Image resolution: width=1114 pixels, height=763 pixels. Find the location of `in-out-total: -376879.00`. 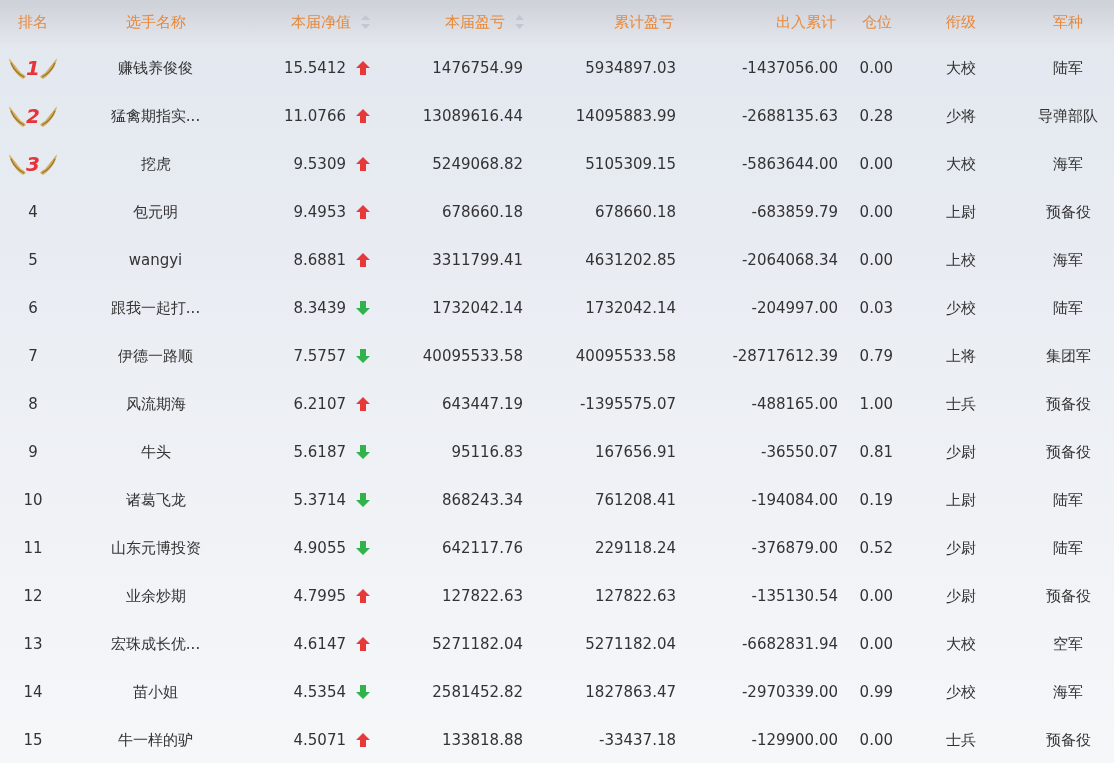

in-out-total: -376879.00 is located at coordinates (794, 548).